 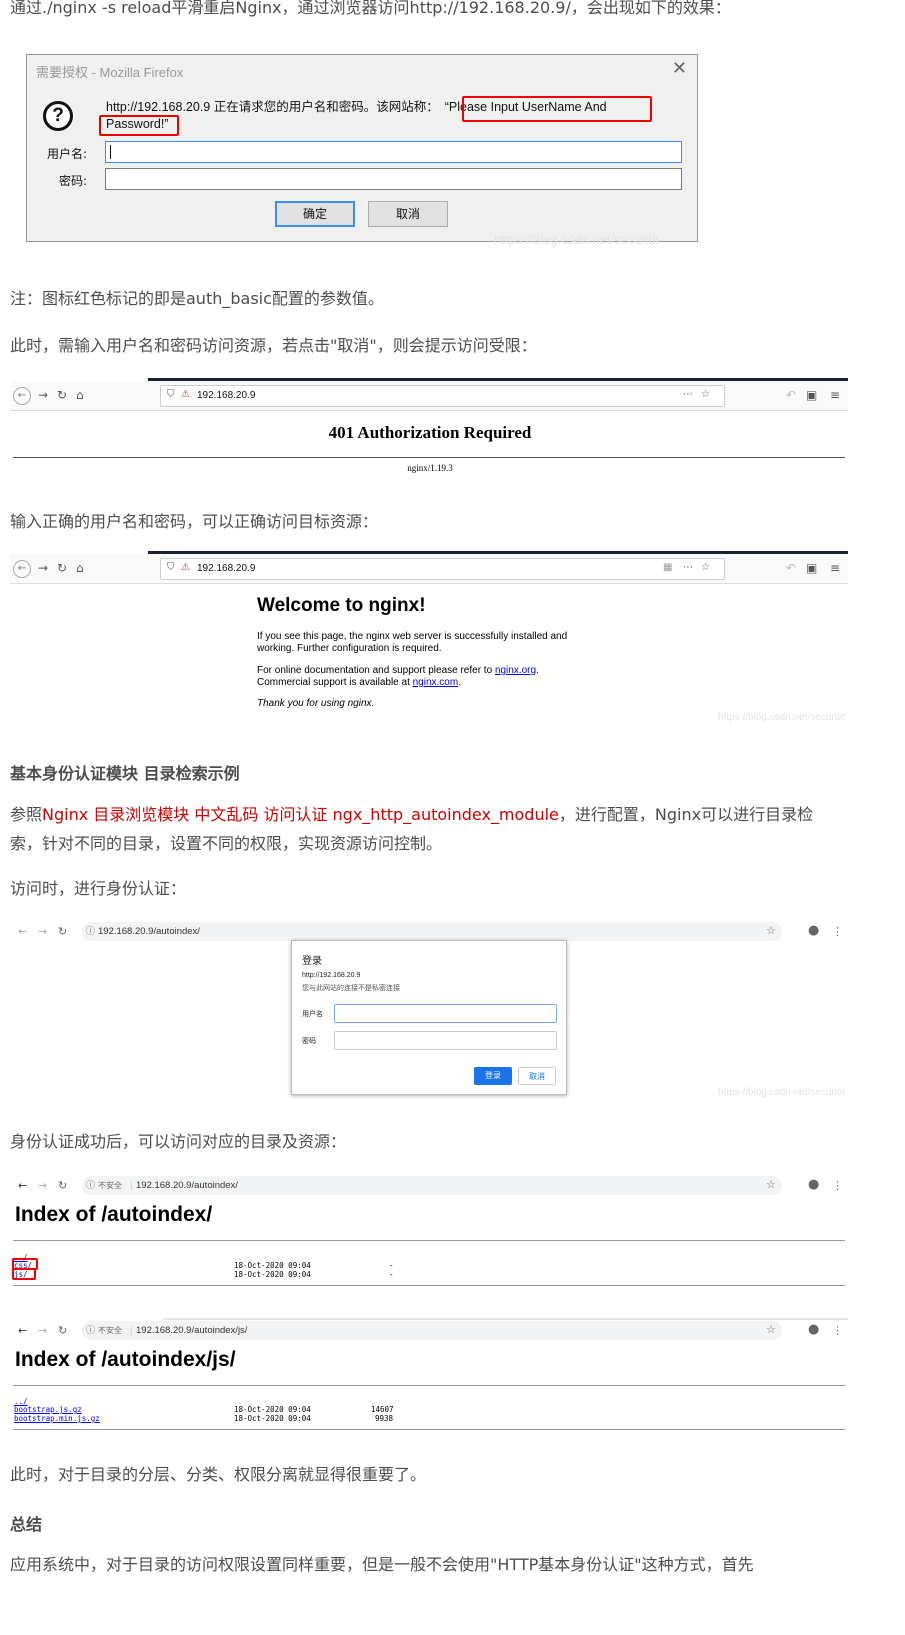 What do you see at coordinates (432, 1185) in the screenshot?
I see `url-bar: ⓘ 不安全 | 192.168.20.9/autoindex/ ☆` at bounding box center [432, 1185].